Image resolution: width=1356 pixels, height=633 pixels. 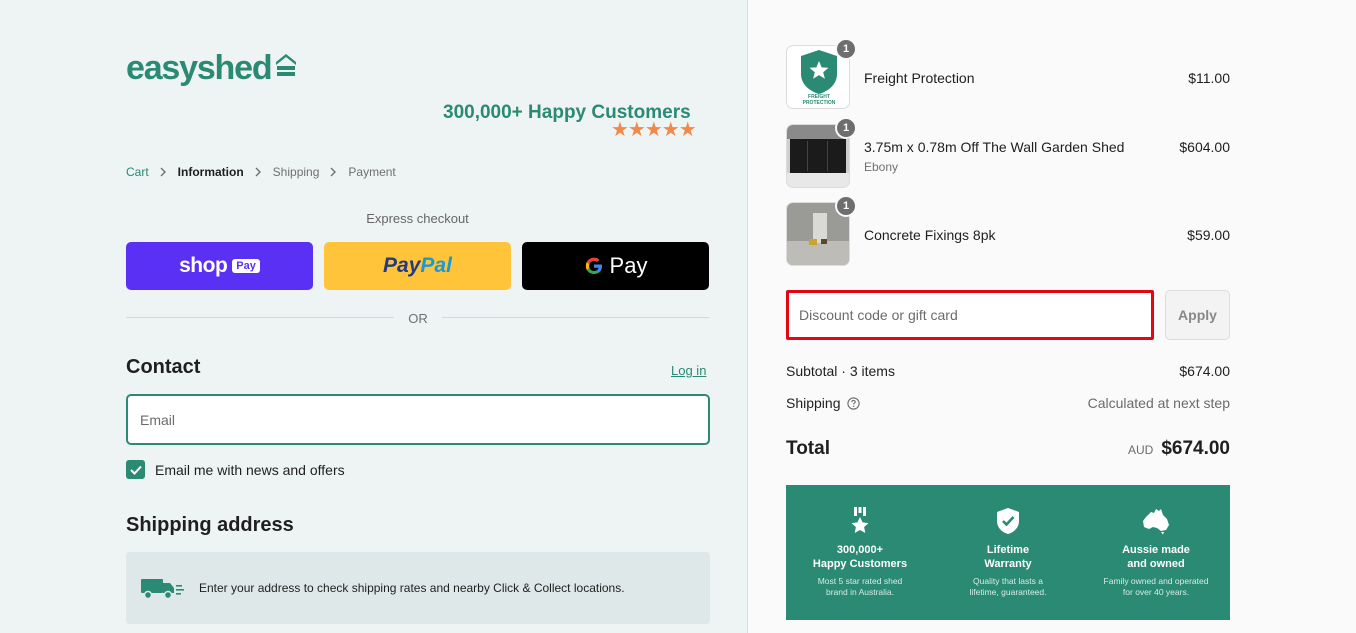 I want to click on feature-sub-2: for over 40 years., so click(x=1156, y=592).